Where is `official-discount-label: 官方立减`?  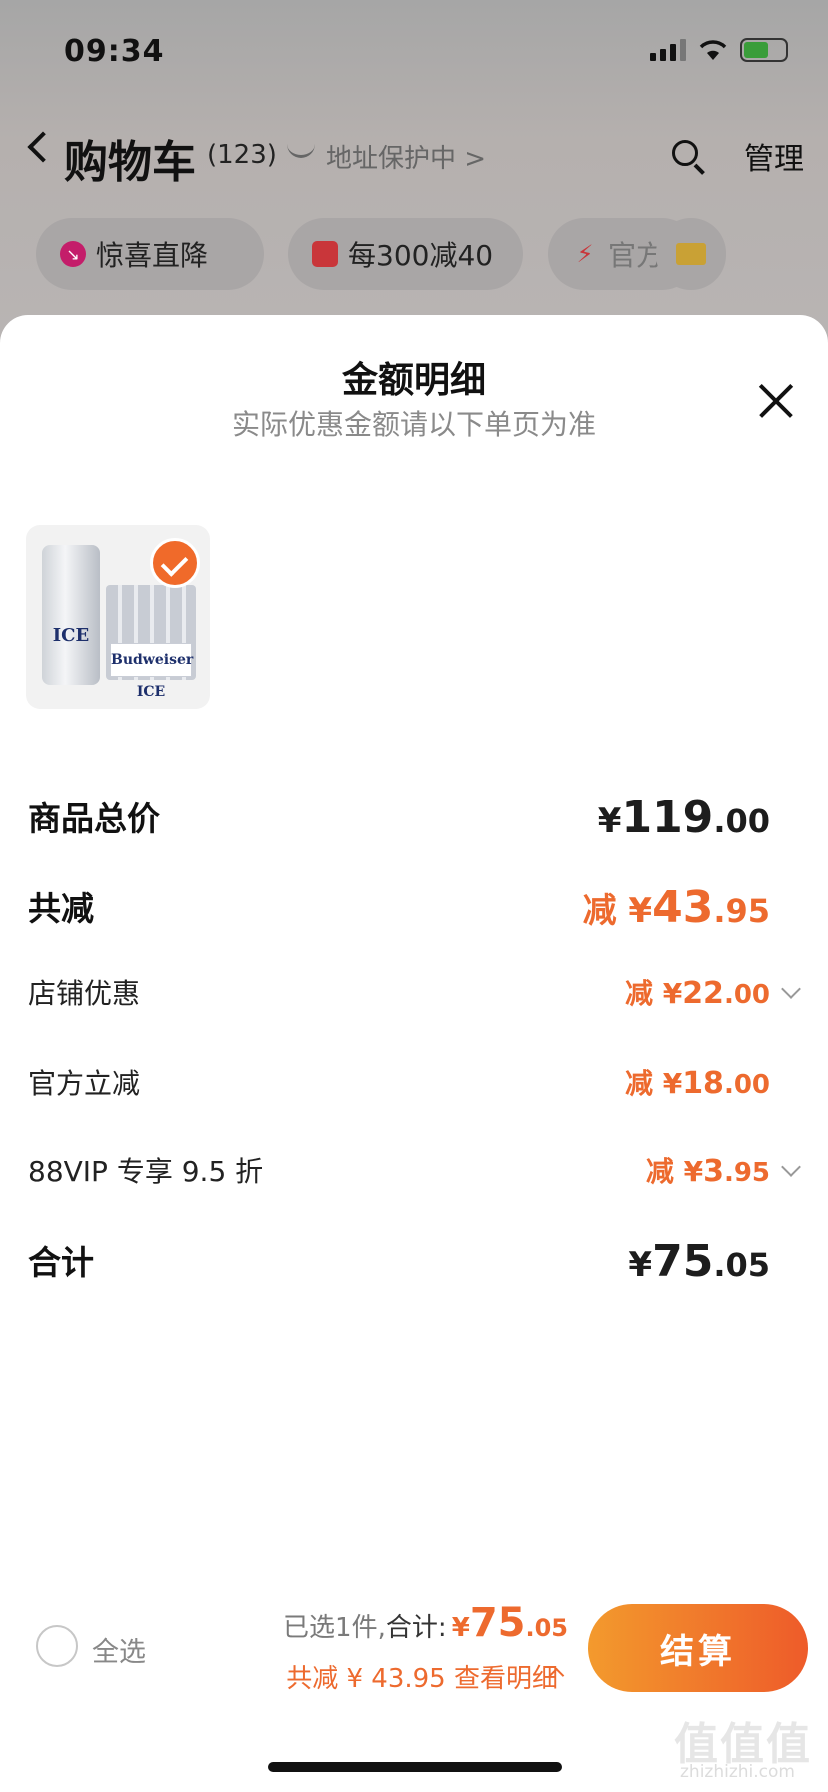
official-discount-label: 官方立减 is located at coordinates (84, 1083).